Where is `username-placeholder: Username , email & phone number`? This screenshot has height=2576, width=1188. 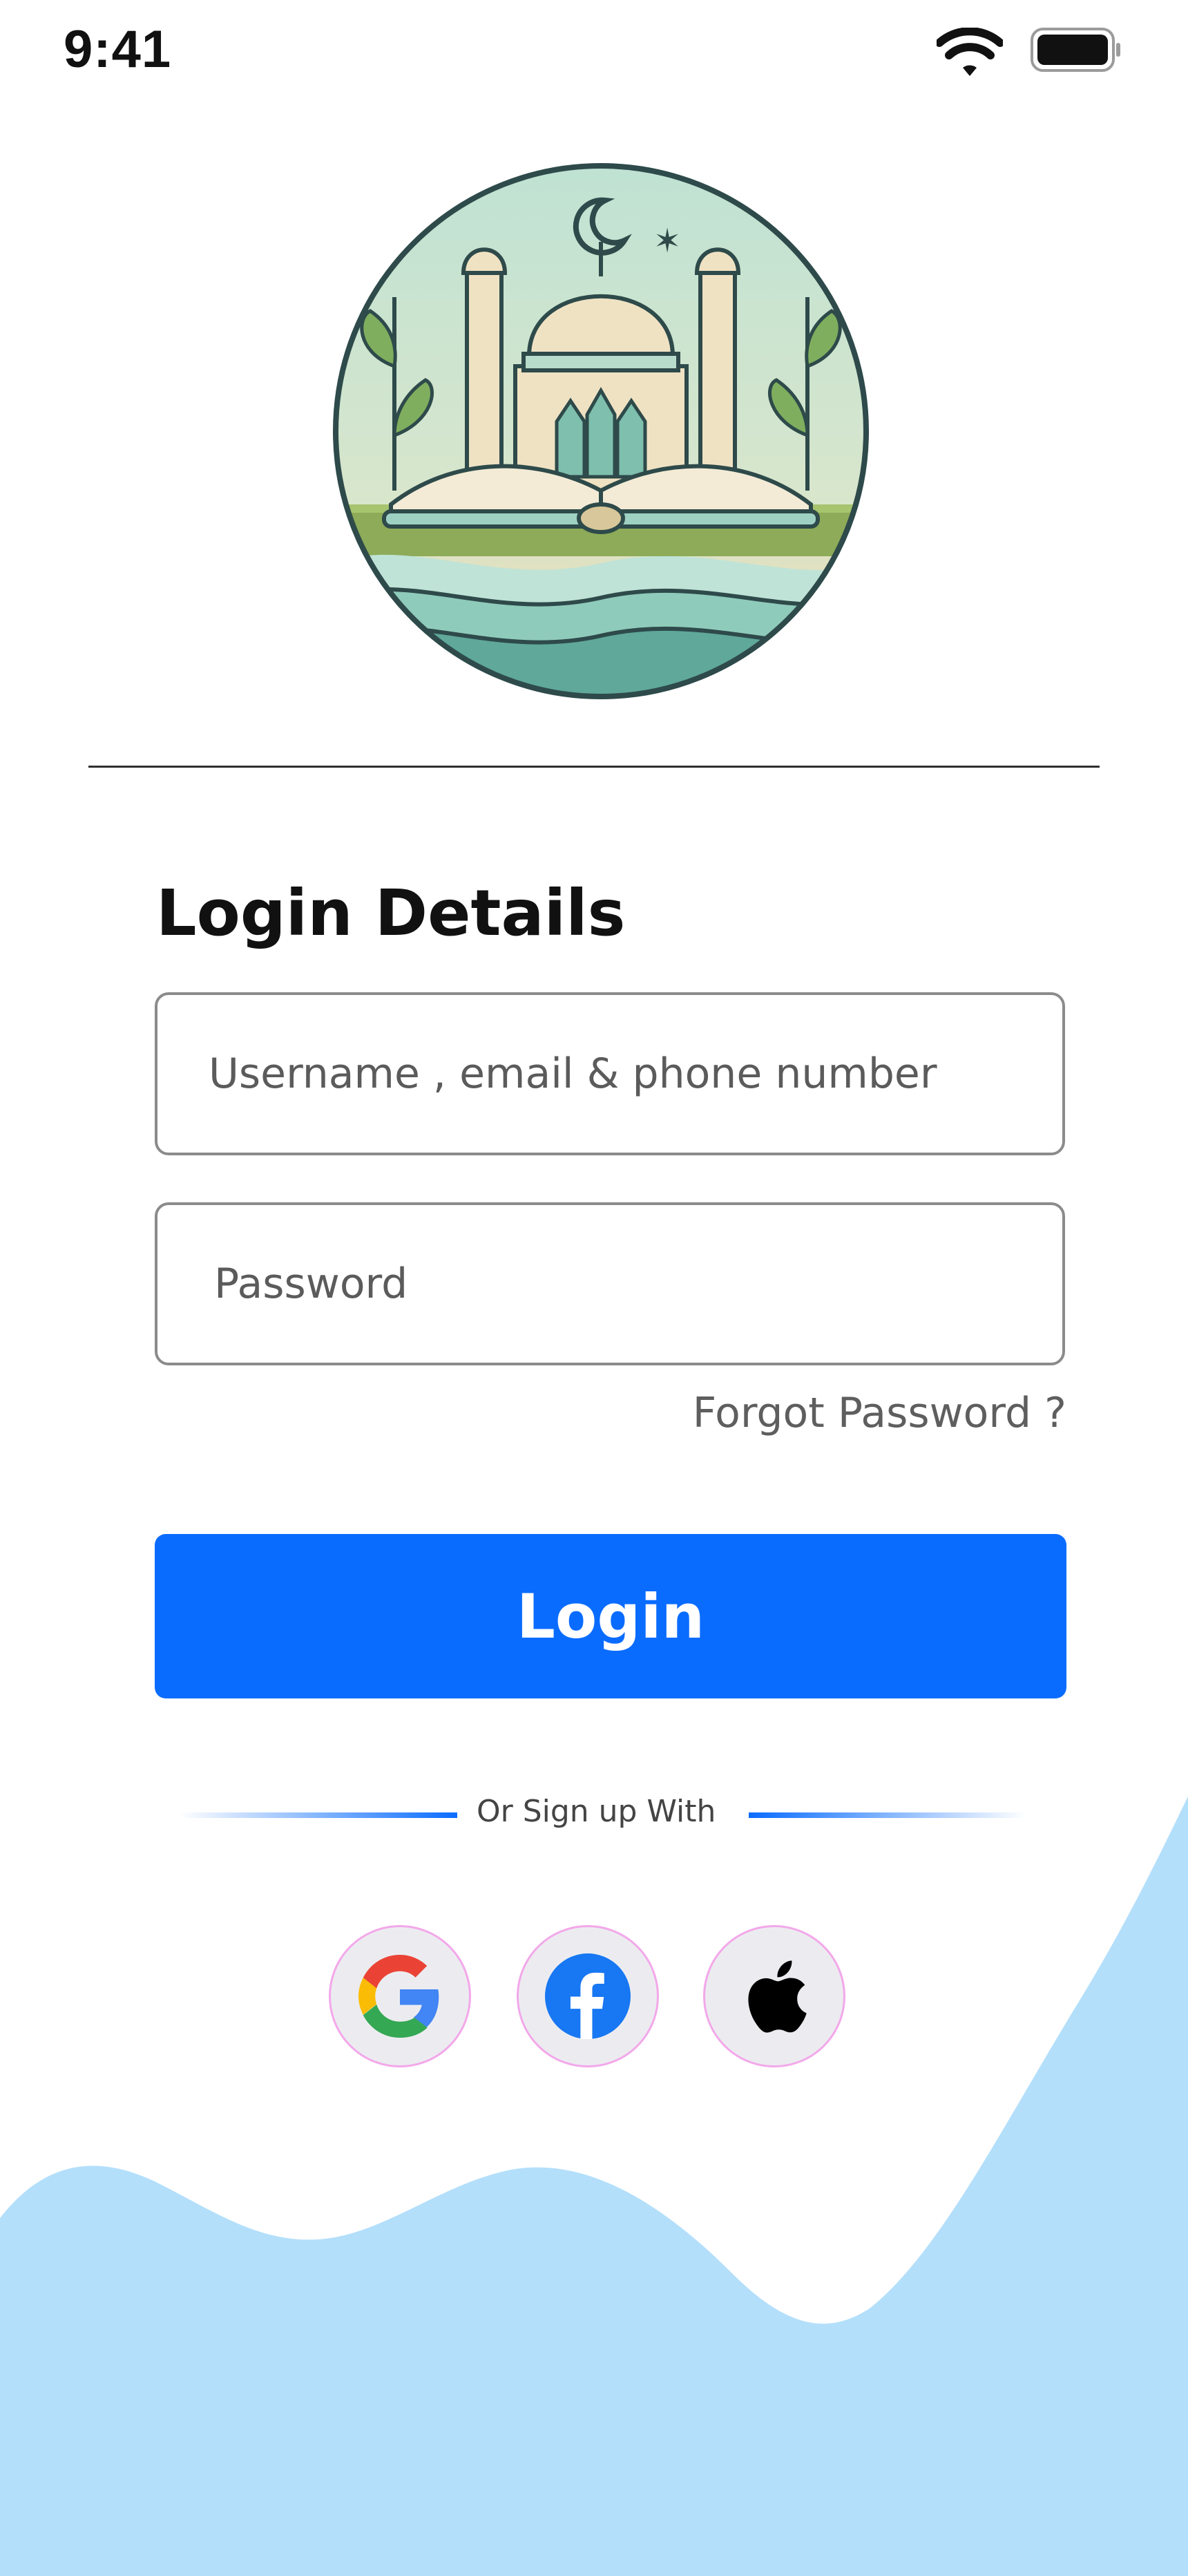
username-placeholder: Username , email & phone number is located at coordinates (573, 1074).